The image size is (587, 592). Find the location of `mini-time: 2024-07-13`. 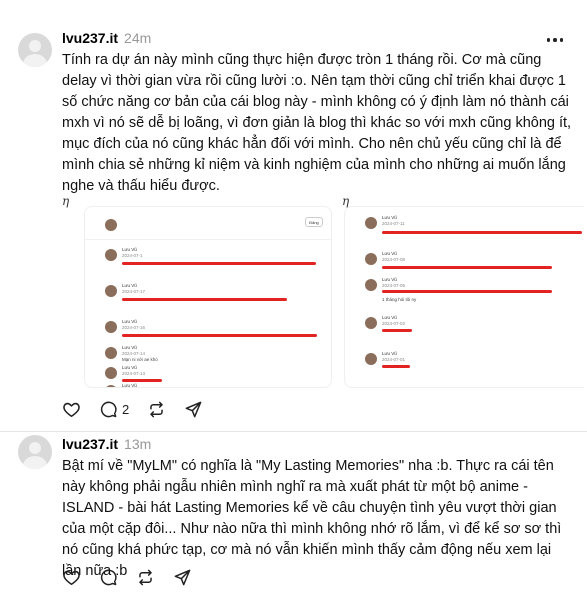

mini-time: 2024-07-13 is located at coordinates (134, 373).